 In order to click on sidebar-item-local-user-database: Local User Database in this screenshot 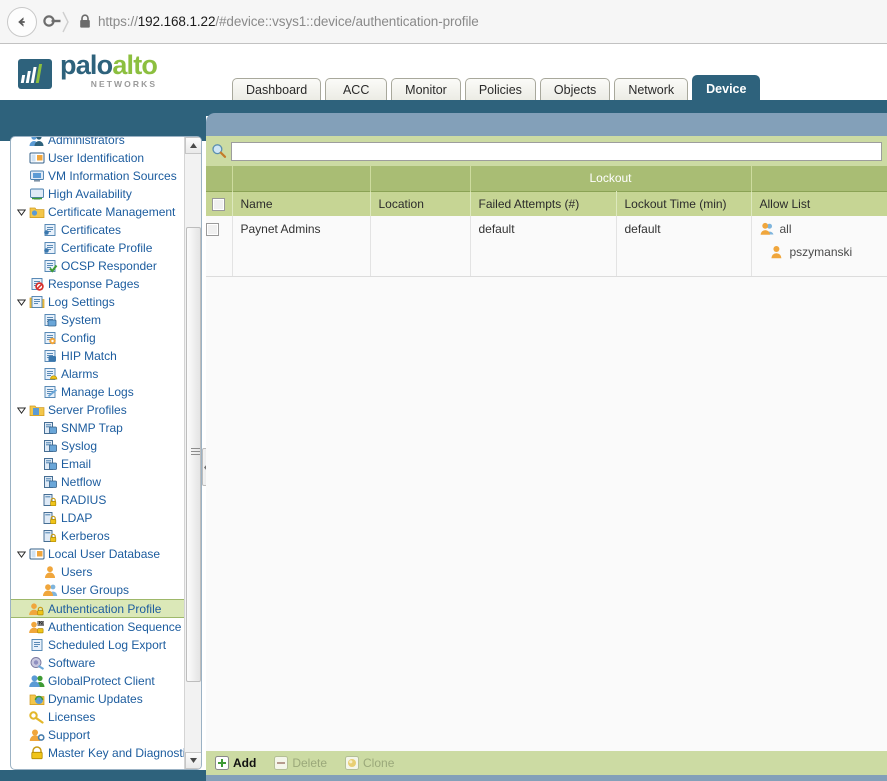, I will do `click(97, 554)`.